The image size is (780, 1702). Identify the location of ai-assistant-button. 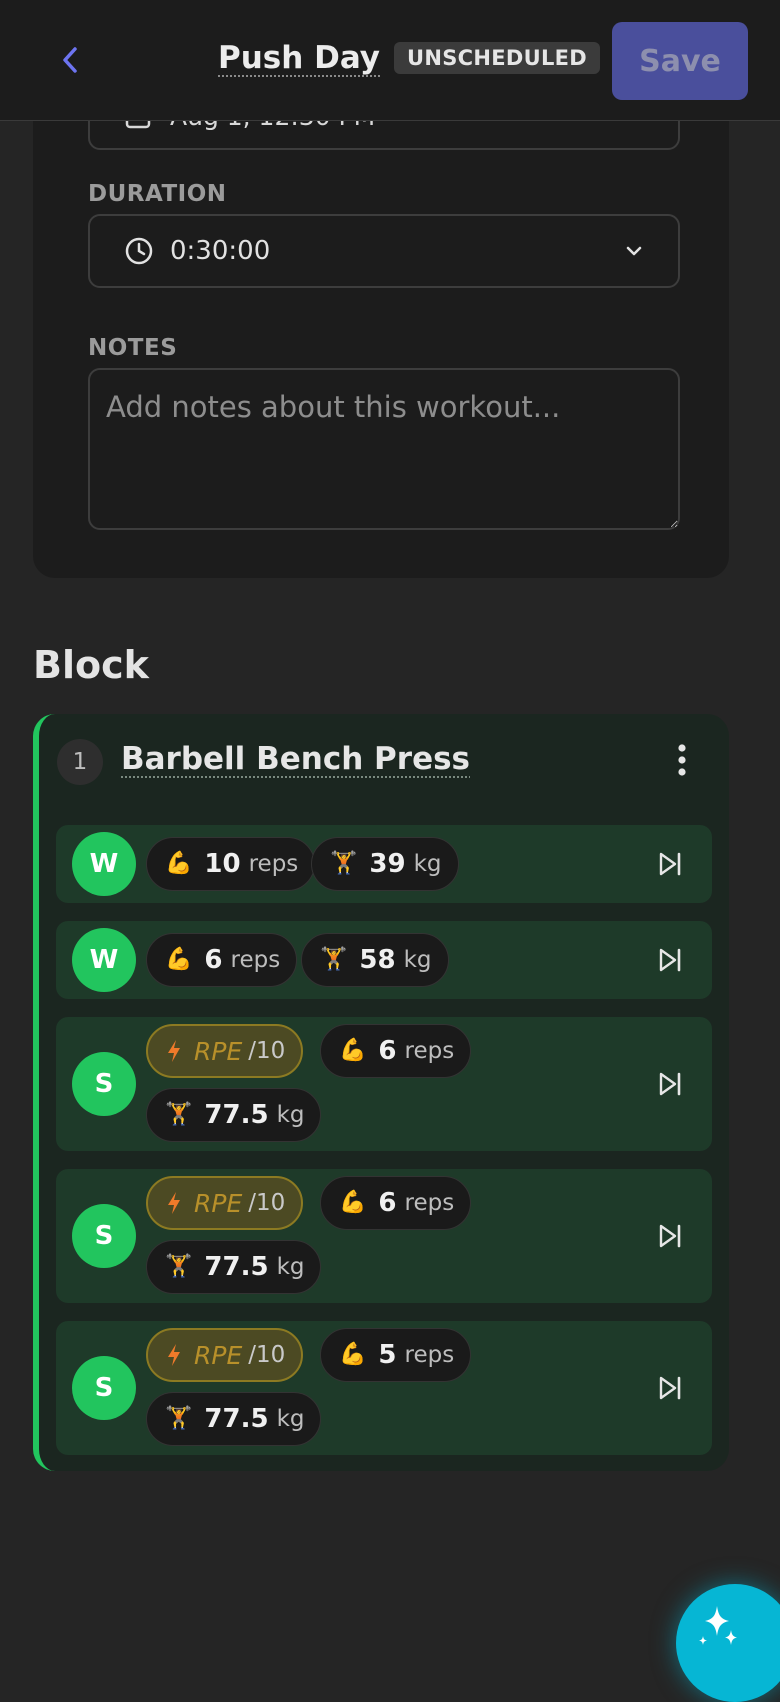
(728, 1643).